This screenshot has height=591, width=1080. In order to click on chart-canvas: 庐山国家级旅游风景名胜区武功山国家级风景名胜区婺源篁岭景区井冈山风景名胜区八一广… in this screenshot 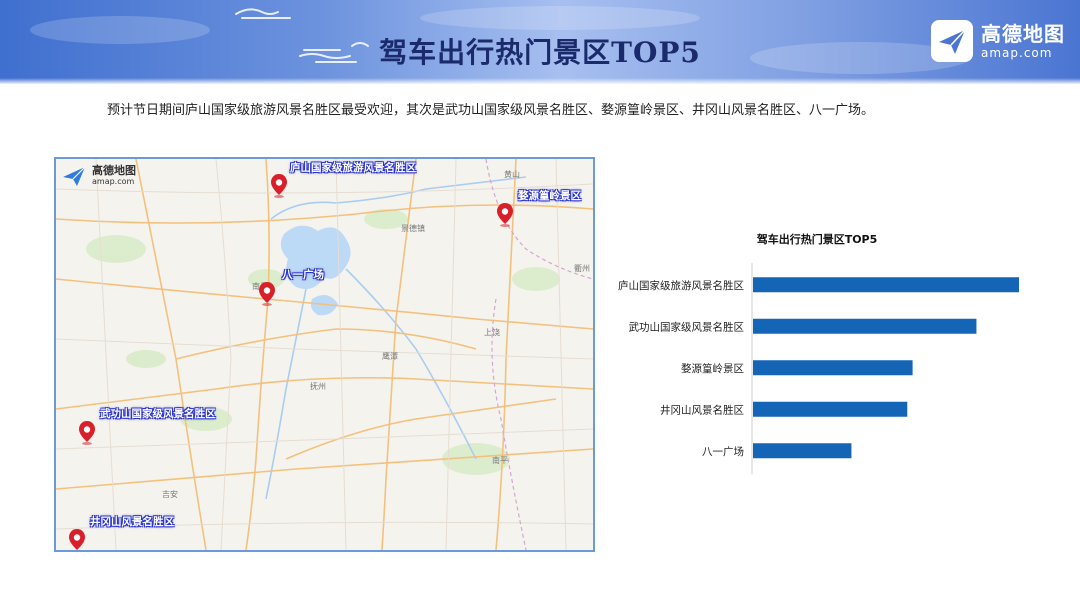, I will do `click(818, 369)`.